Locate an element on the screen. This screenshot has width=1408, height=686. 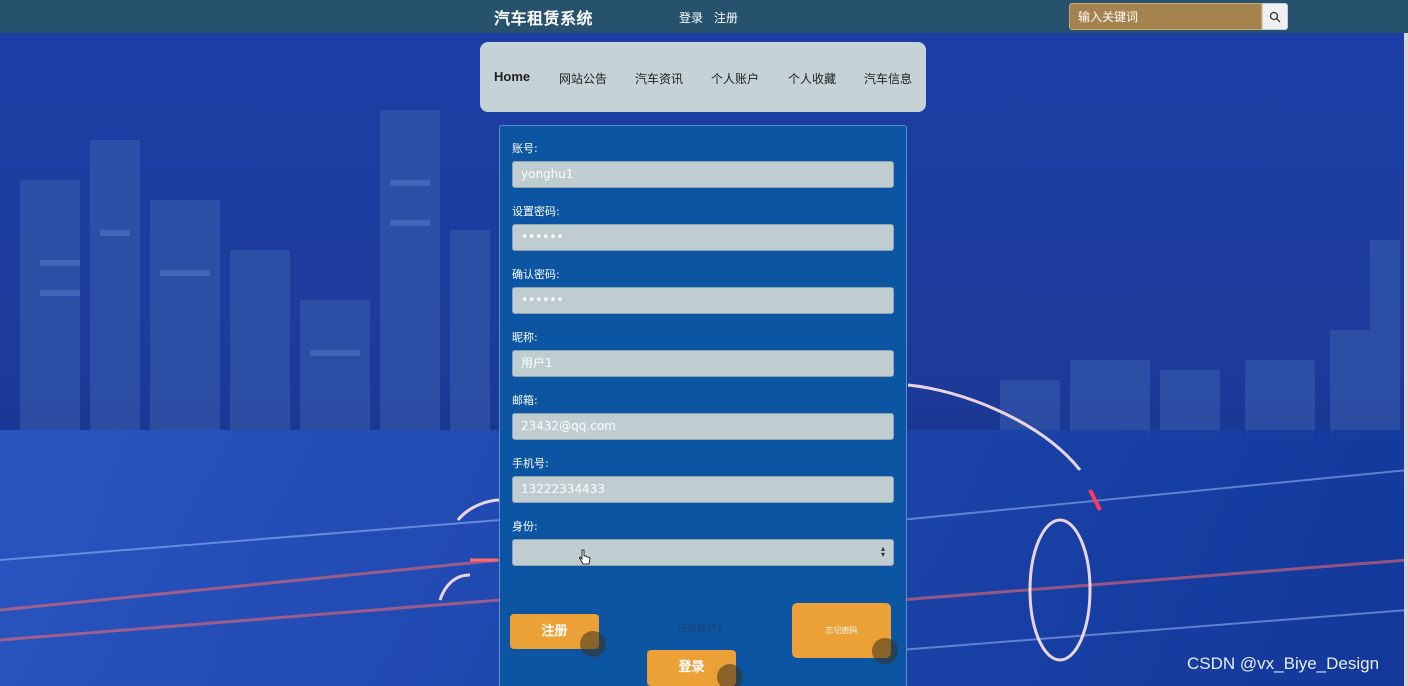
nickname-label: 昵称: is located at coordinates (525, 337).